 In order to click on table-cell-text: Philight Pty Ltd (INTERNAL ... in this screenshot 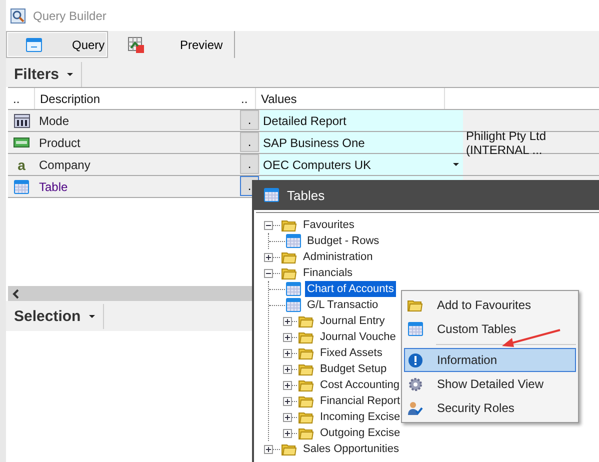, I will do `click(507, 142)`.